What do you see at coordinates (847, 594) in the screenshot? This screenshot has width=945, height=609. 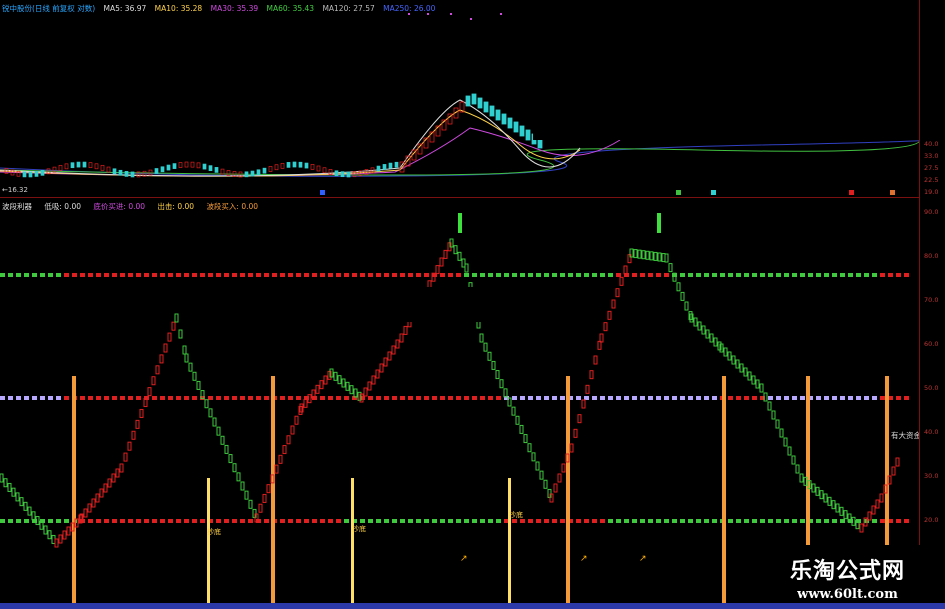 I see `watermark-url: www.60lt.com` at bounding box center [847, 594].